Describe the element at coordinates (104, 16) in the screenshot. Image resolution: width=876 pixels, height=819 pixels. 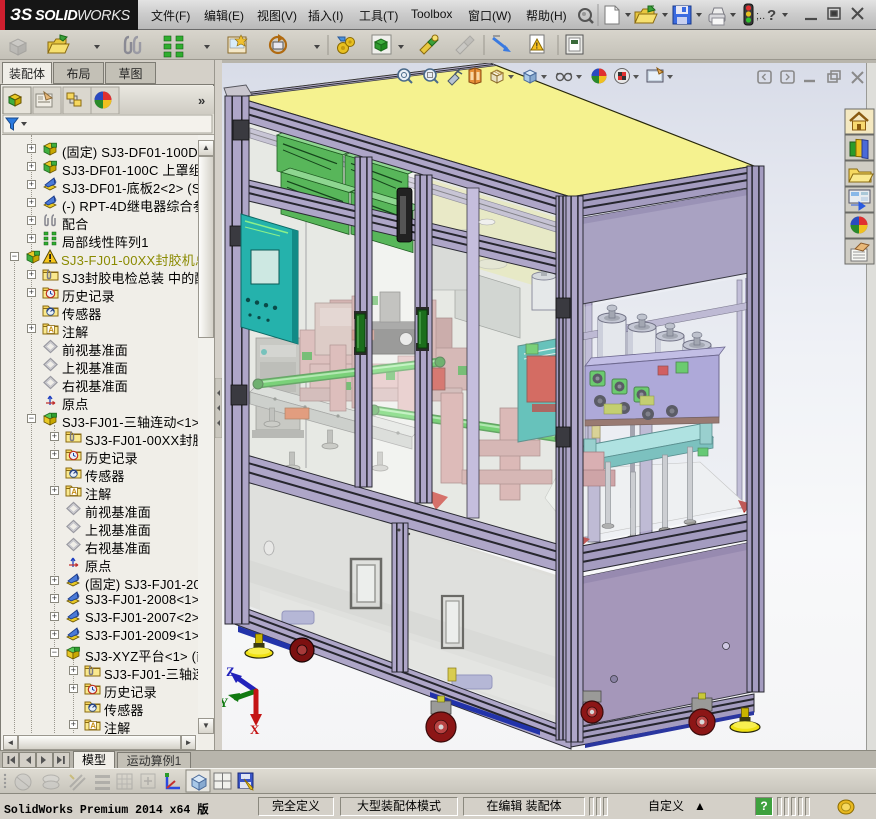
I see `svg-text: WORKS` at that location.